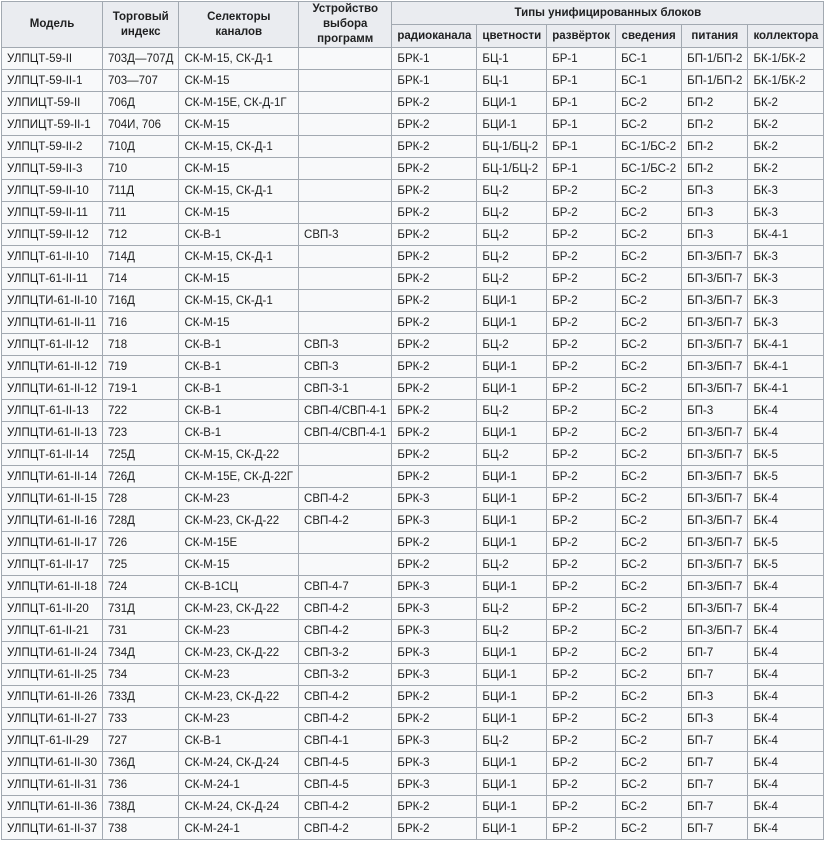 Image resolution: width=824 pixels, height=841 pixels. Describe the element at coordinates (52, 168) in the screenshot. I see `cell-model: УЛПЦТ-59-II-3` at that location.